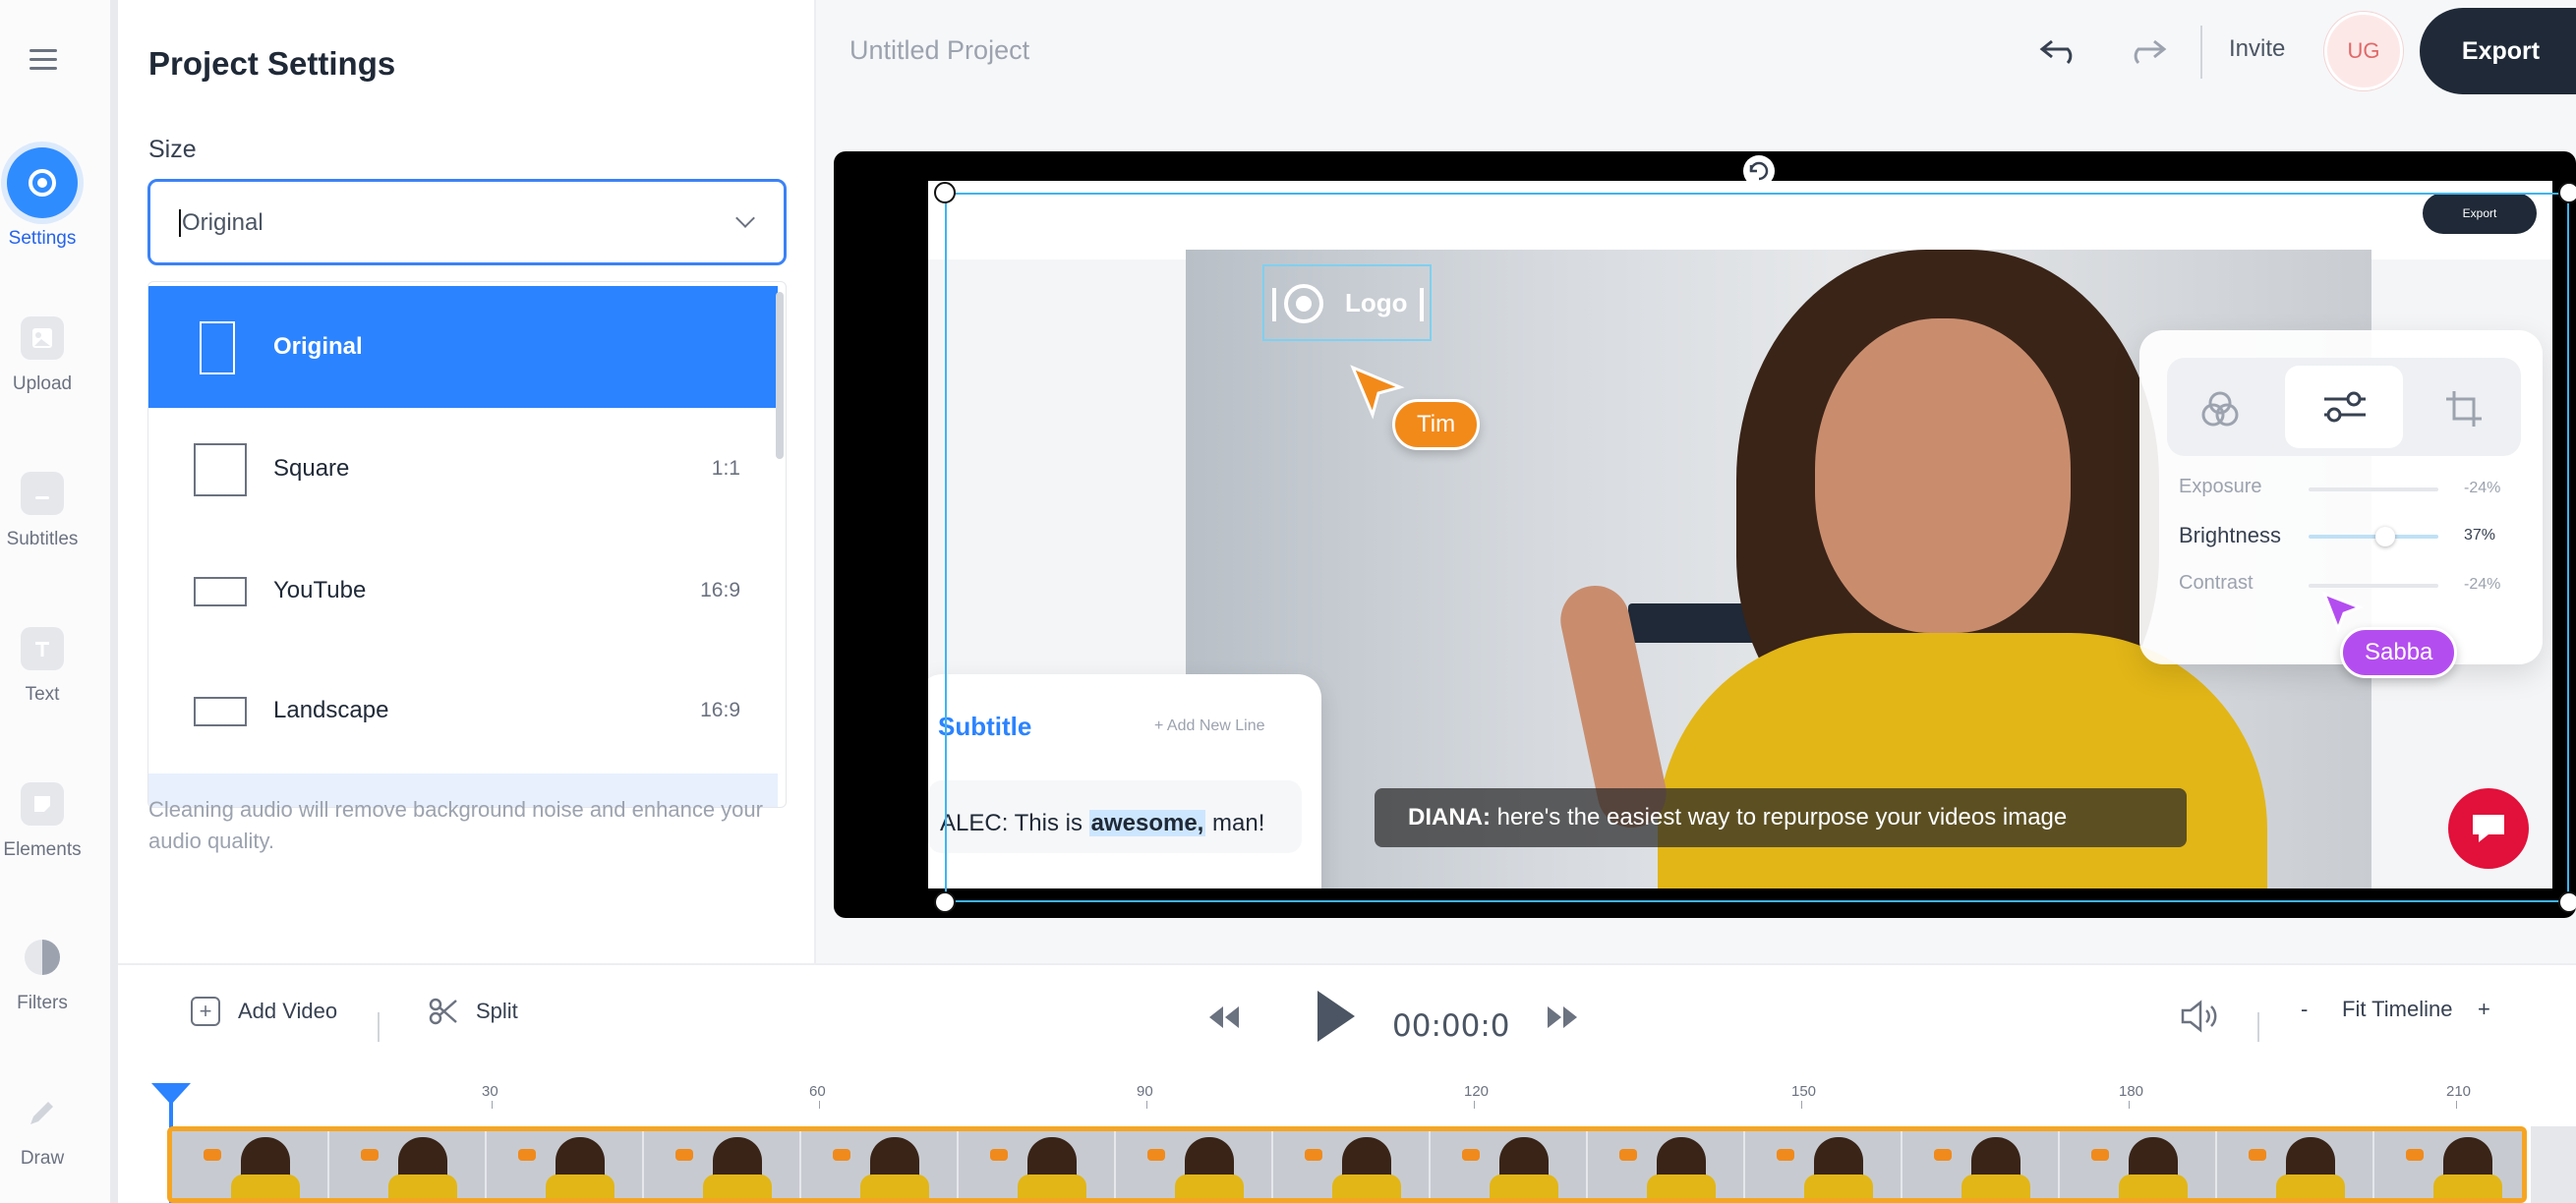 The height and width of the screenshot is (1203, 2576). What do you see at coordinates (2458, 1091) in the screenshot?
I see `ruler-tick-label: 210` at bounding box center [2458, 1091].